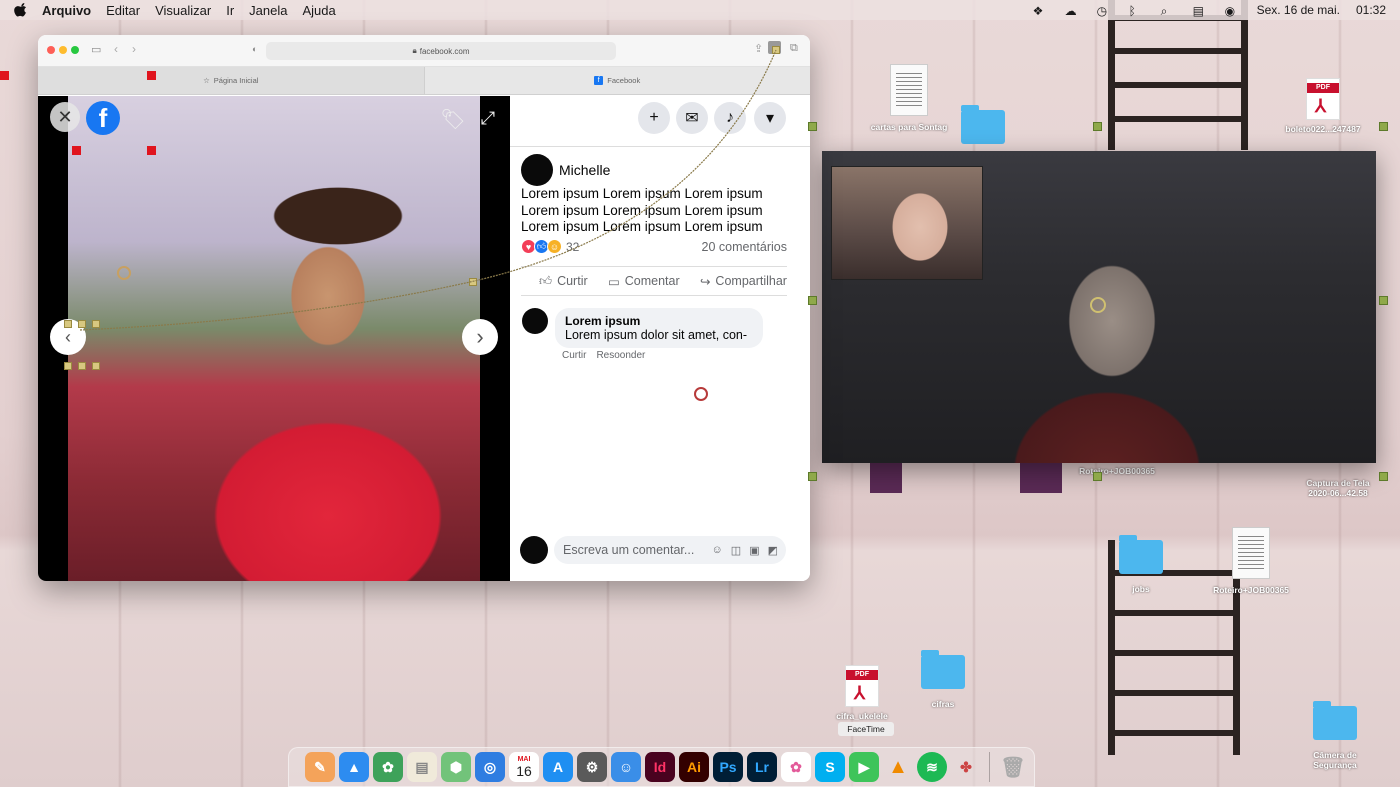  What do you see at coordinates (1251, 561) in the screenshot?
I see `desktop-icon-document: Roteiro+JOB00365` at bounding box center [1251, 561].